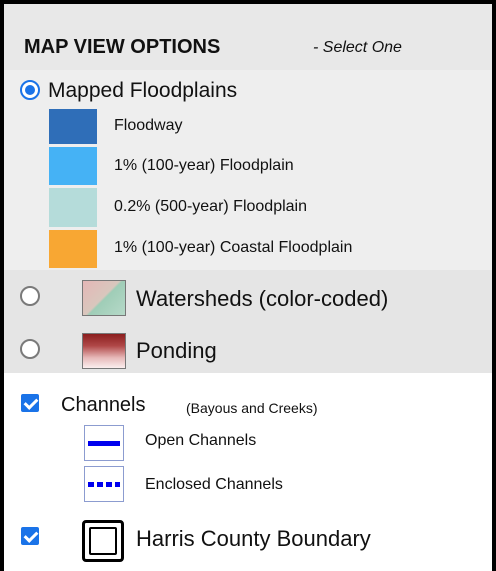 The image size is (496, 571). Describe the element at coordinates (176, 351) in the screenshot. I see `ponding-label: Ponding` at that location.